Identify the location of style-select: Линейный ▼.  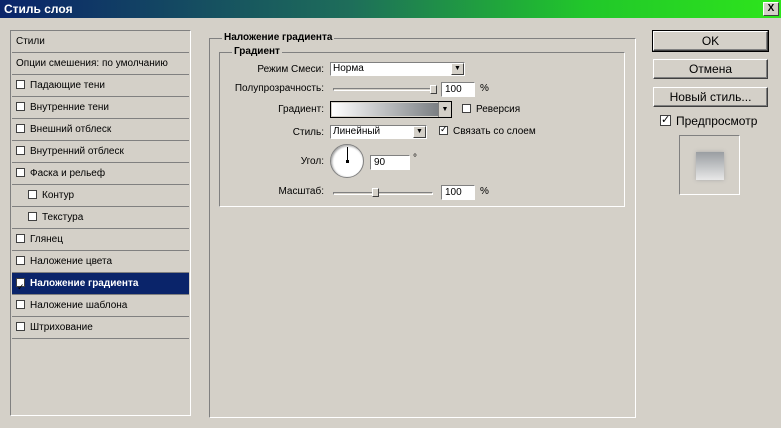
(378, 132).